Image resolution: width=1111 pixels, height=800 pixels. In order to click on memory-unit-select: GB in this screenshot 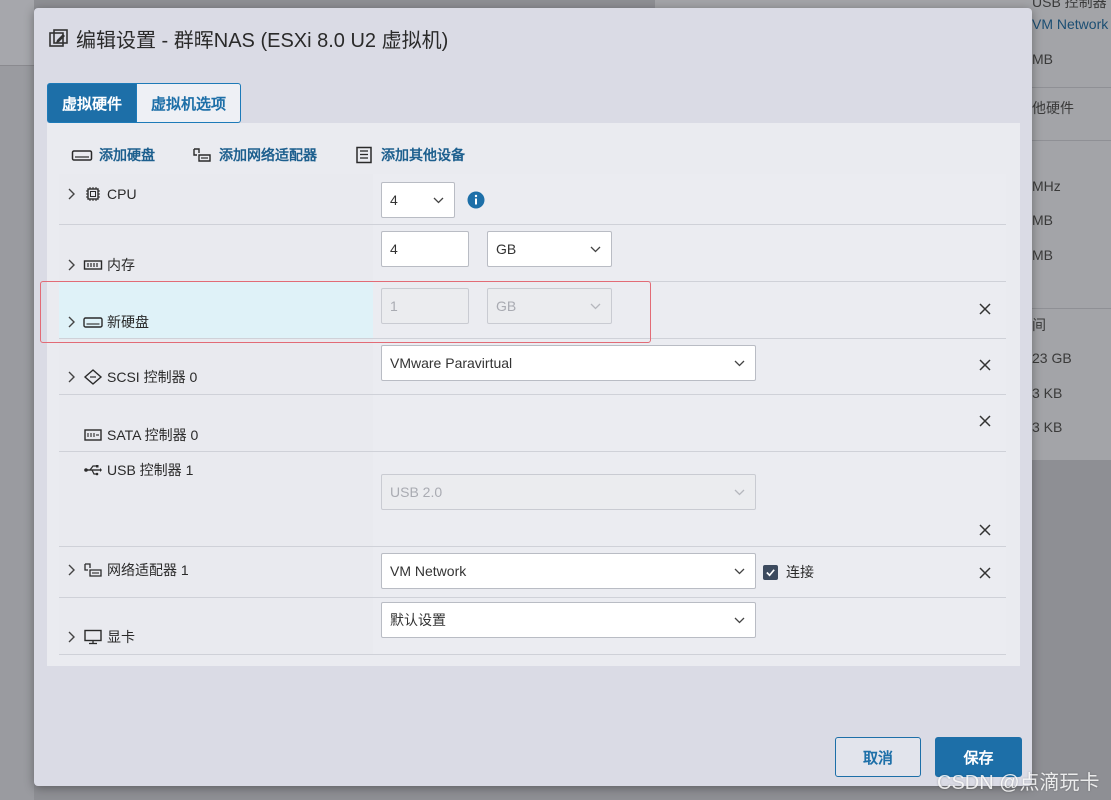, I will do `click(549, 249)`.